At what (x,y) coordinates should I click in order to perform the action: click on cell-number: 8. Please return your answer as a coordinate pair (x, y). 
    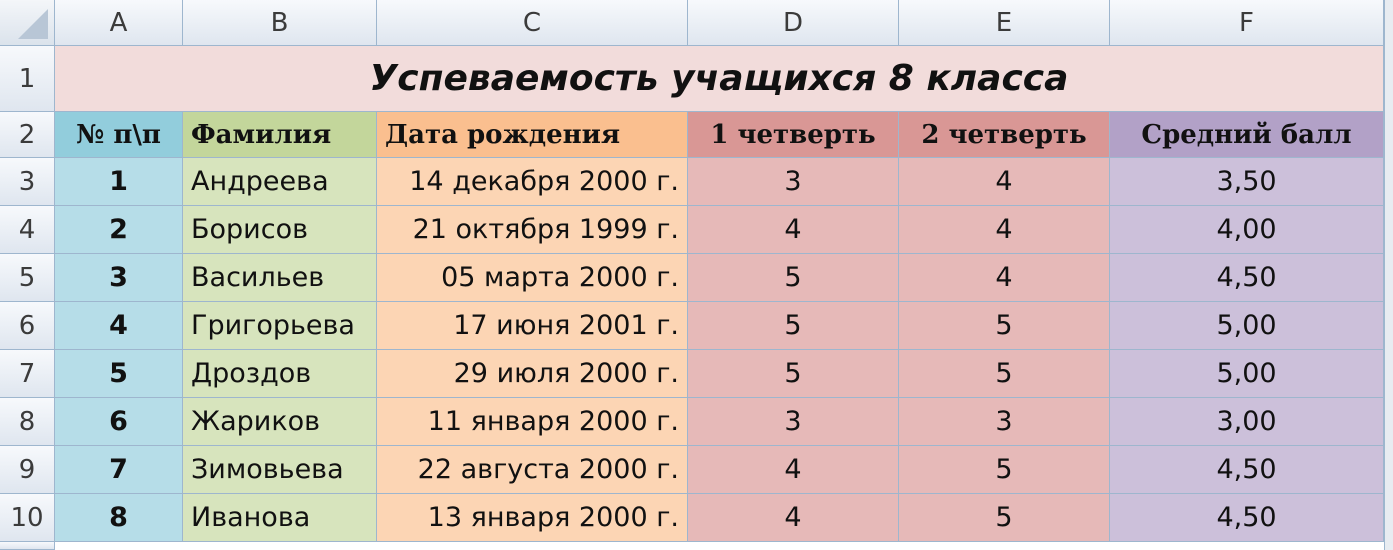
    Looking at the image, I should click on (119, 518).